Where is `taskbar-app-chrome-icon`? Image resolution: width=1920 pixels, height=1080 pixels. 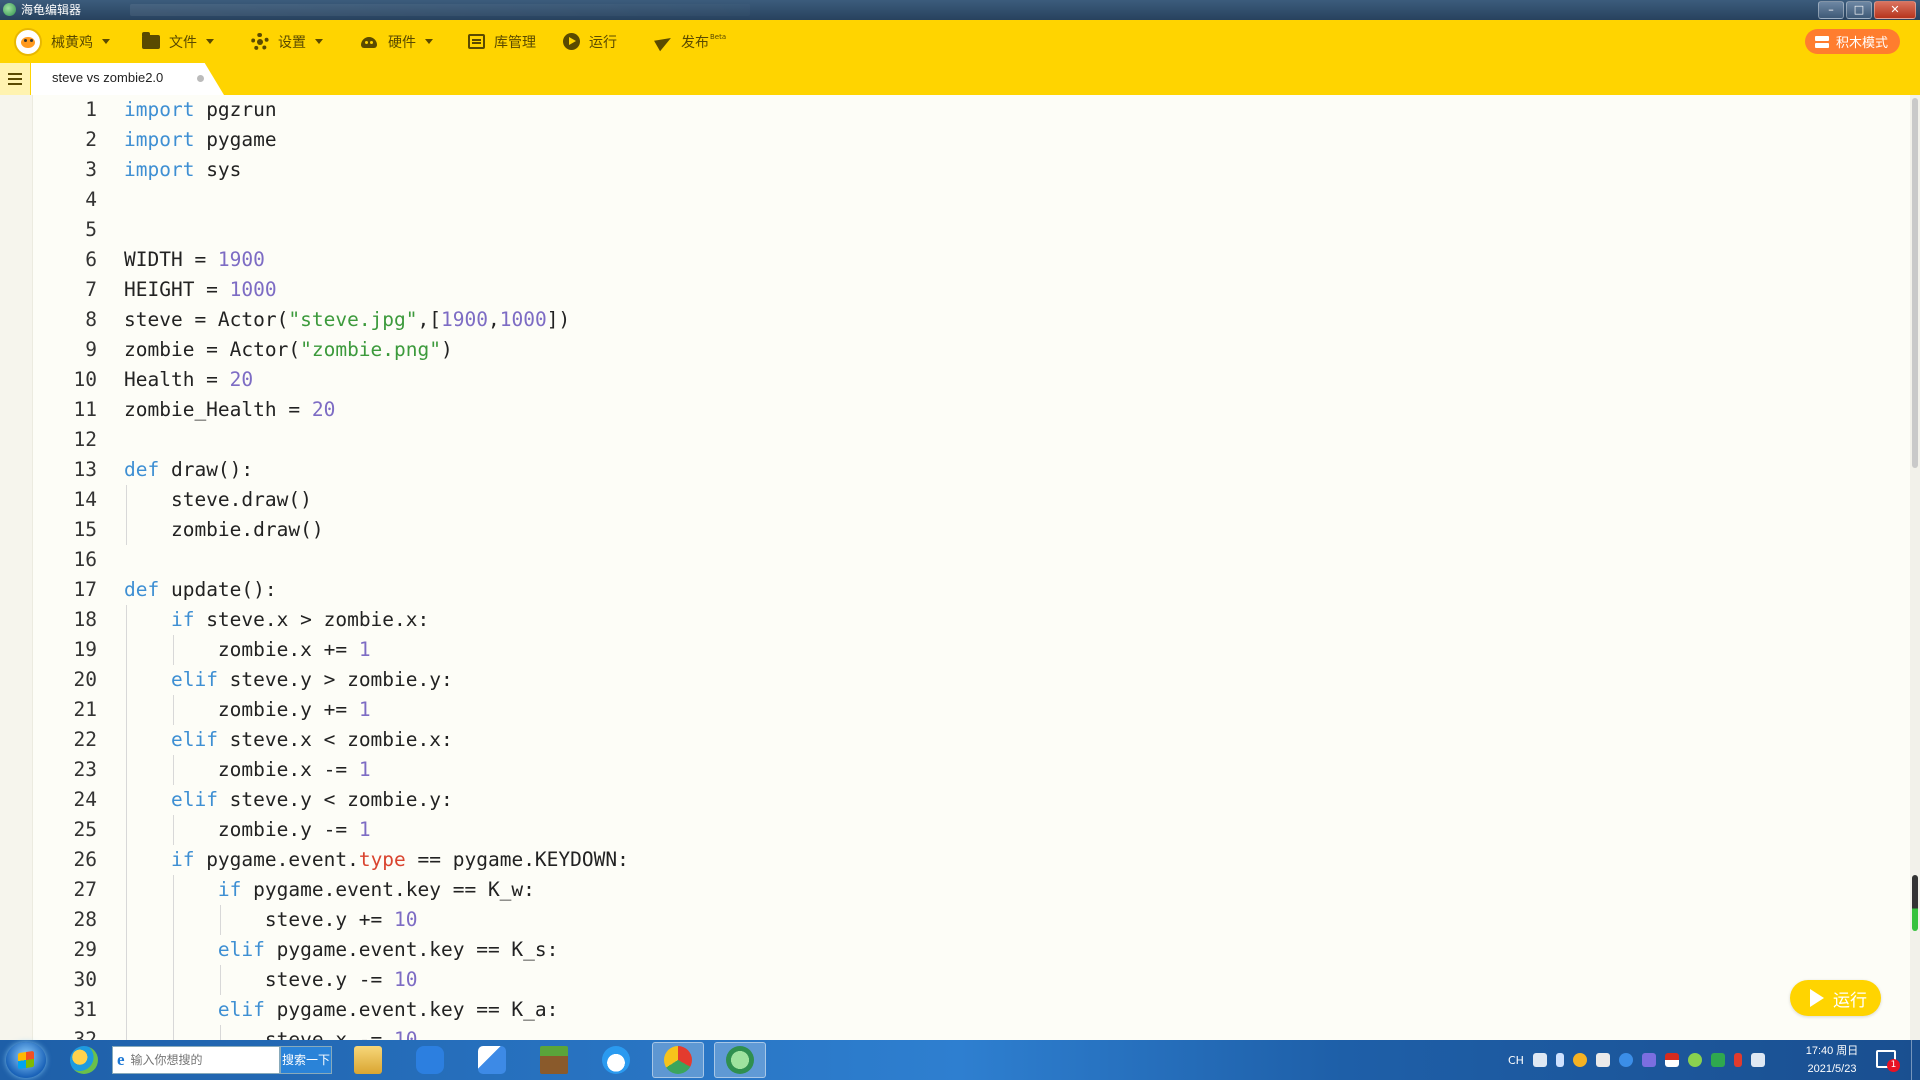 taskbar-app-chrome-icon is located at coordinates (678, 1060).